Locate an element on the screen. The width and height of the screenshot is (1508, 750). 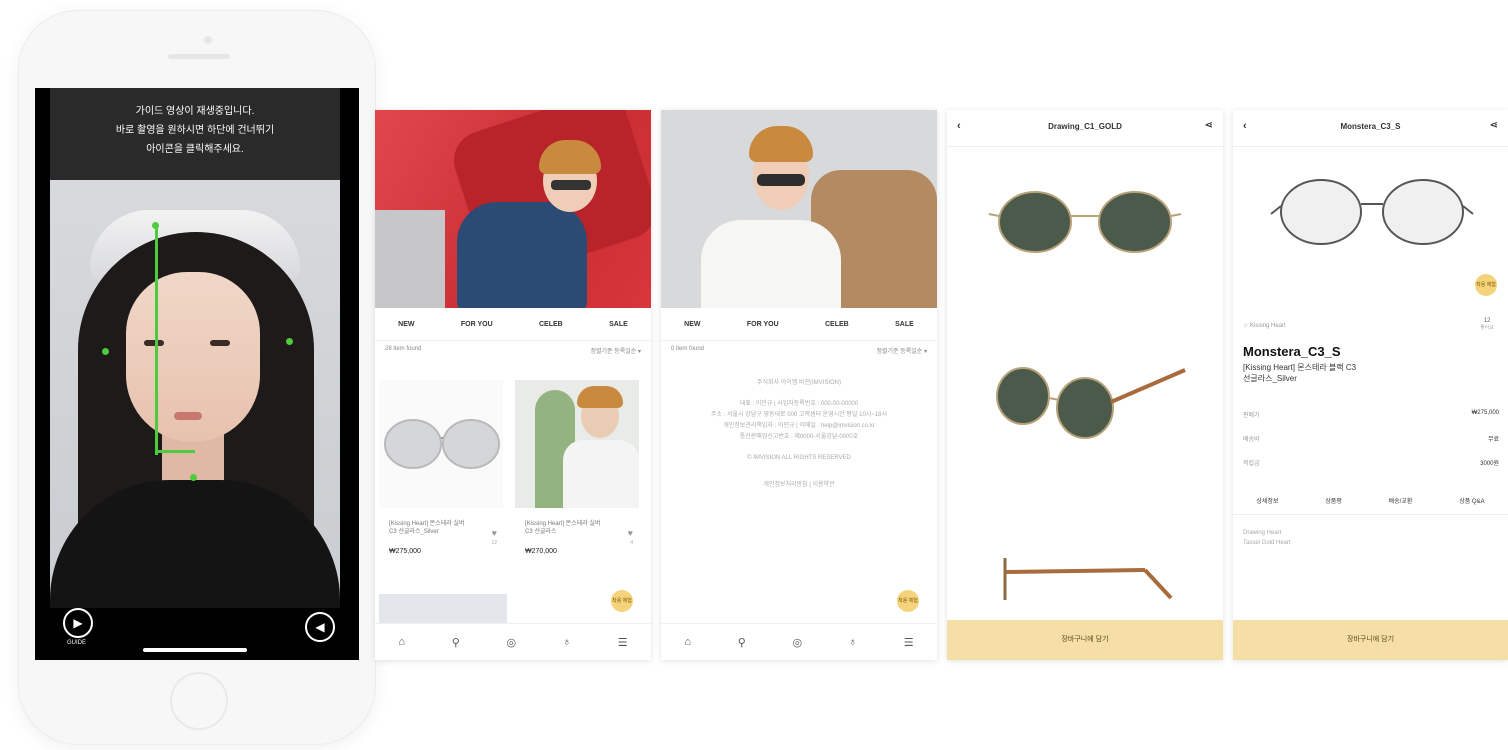
chin-marker is located at coordinates (193, 477).